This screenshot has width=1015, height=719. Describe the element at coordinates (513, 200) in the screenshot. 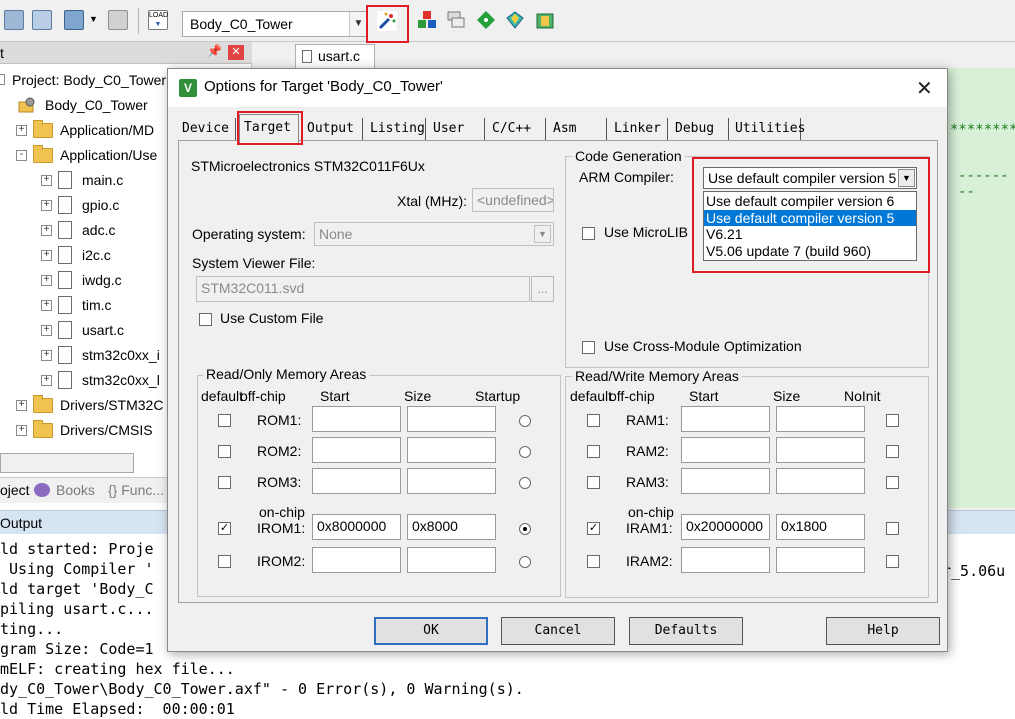

I see `xtal-input: <undefined>` at that location.